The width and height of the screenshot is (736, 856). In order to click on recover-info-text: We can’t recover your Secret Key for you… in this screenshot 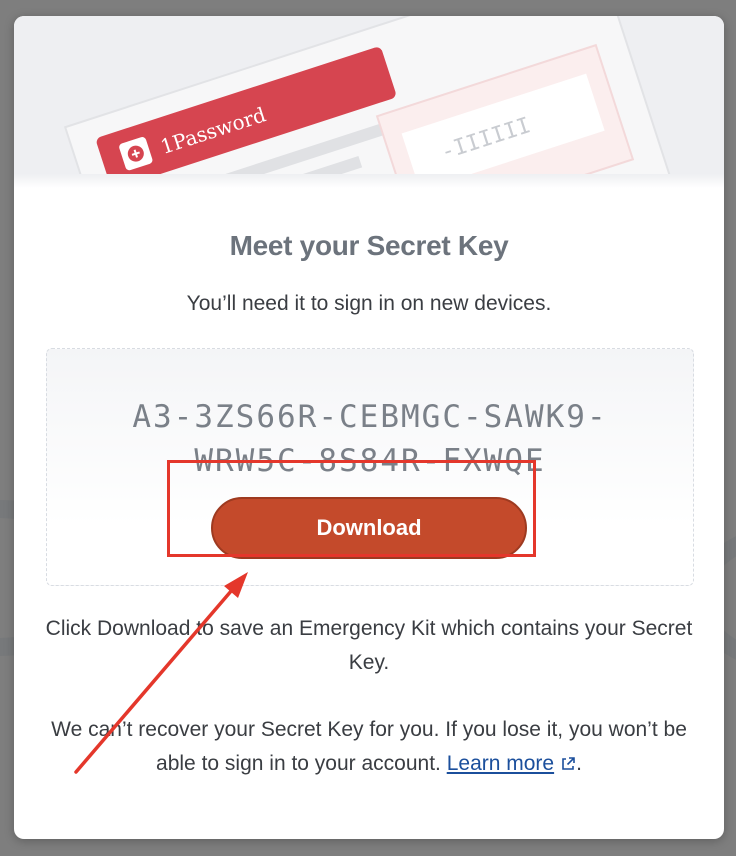, I will do `click(369, 746)`.